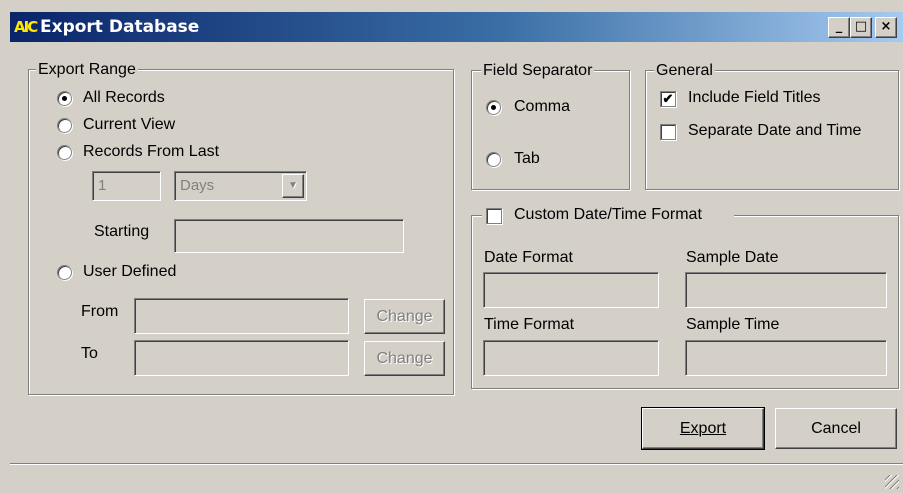 This screenshot has width=903, height=493. Describe the element at coordinates (289, 236) in the screenshot. I see `starting-field` at that location.